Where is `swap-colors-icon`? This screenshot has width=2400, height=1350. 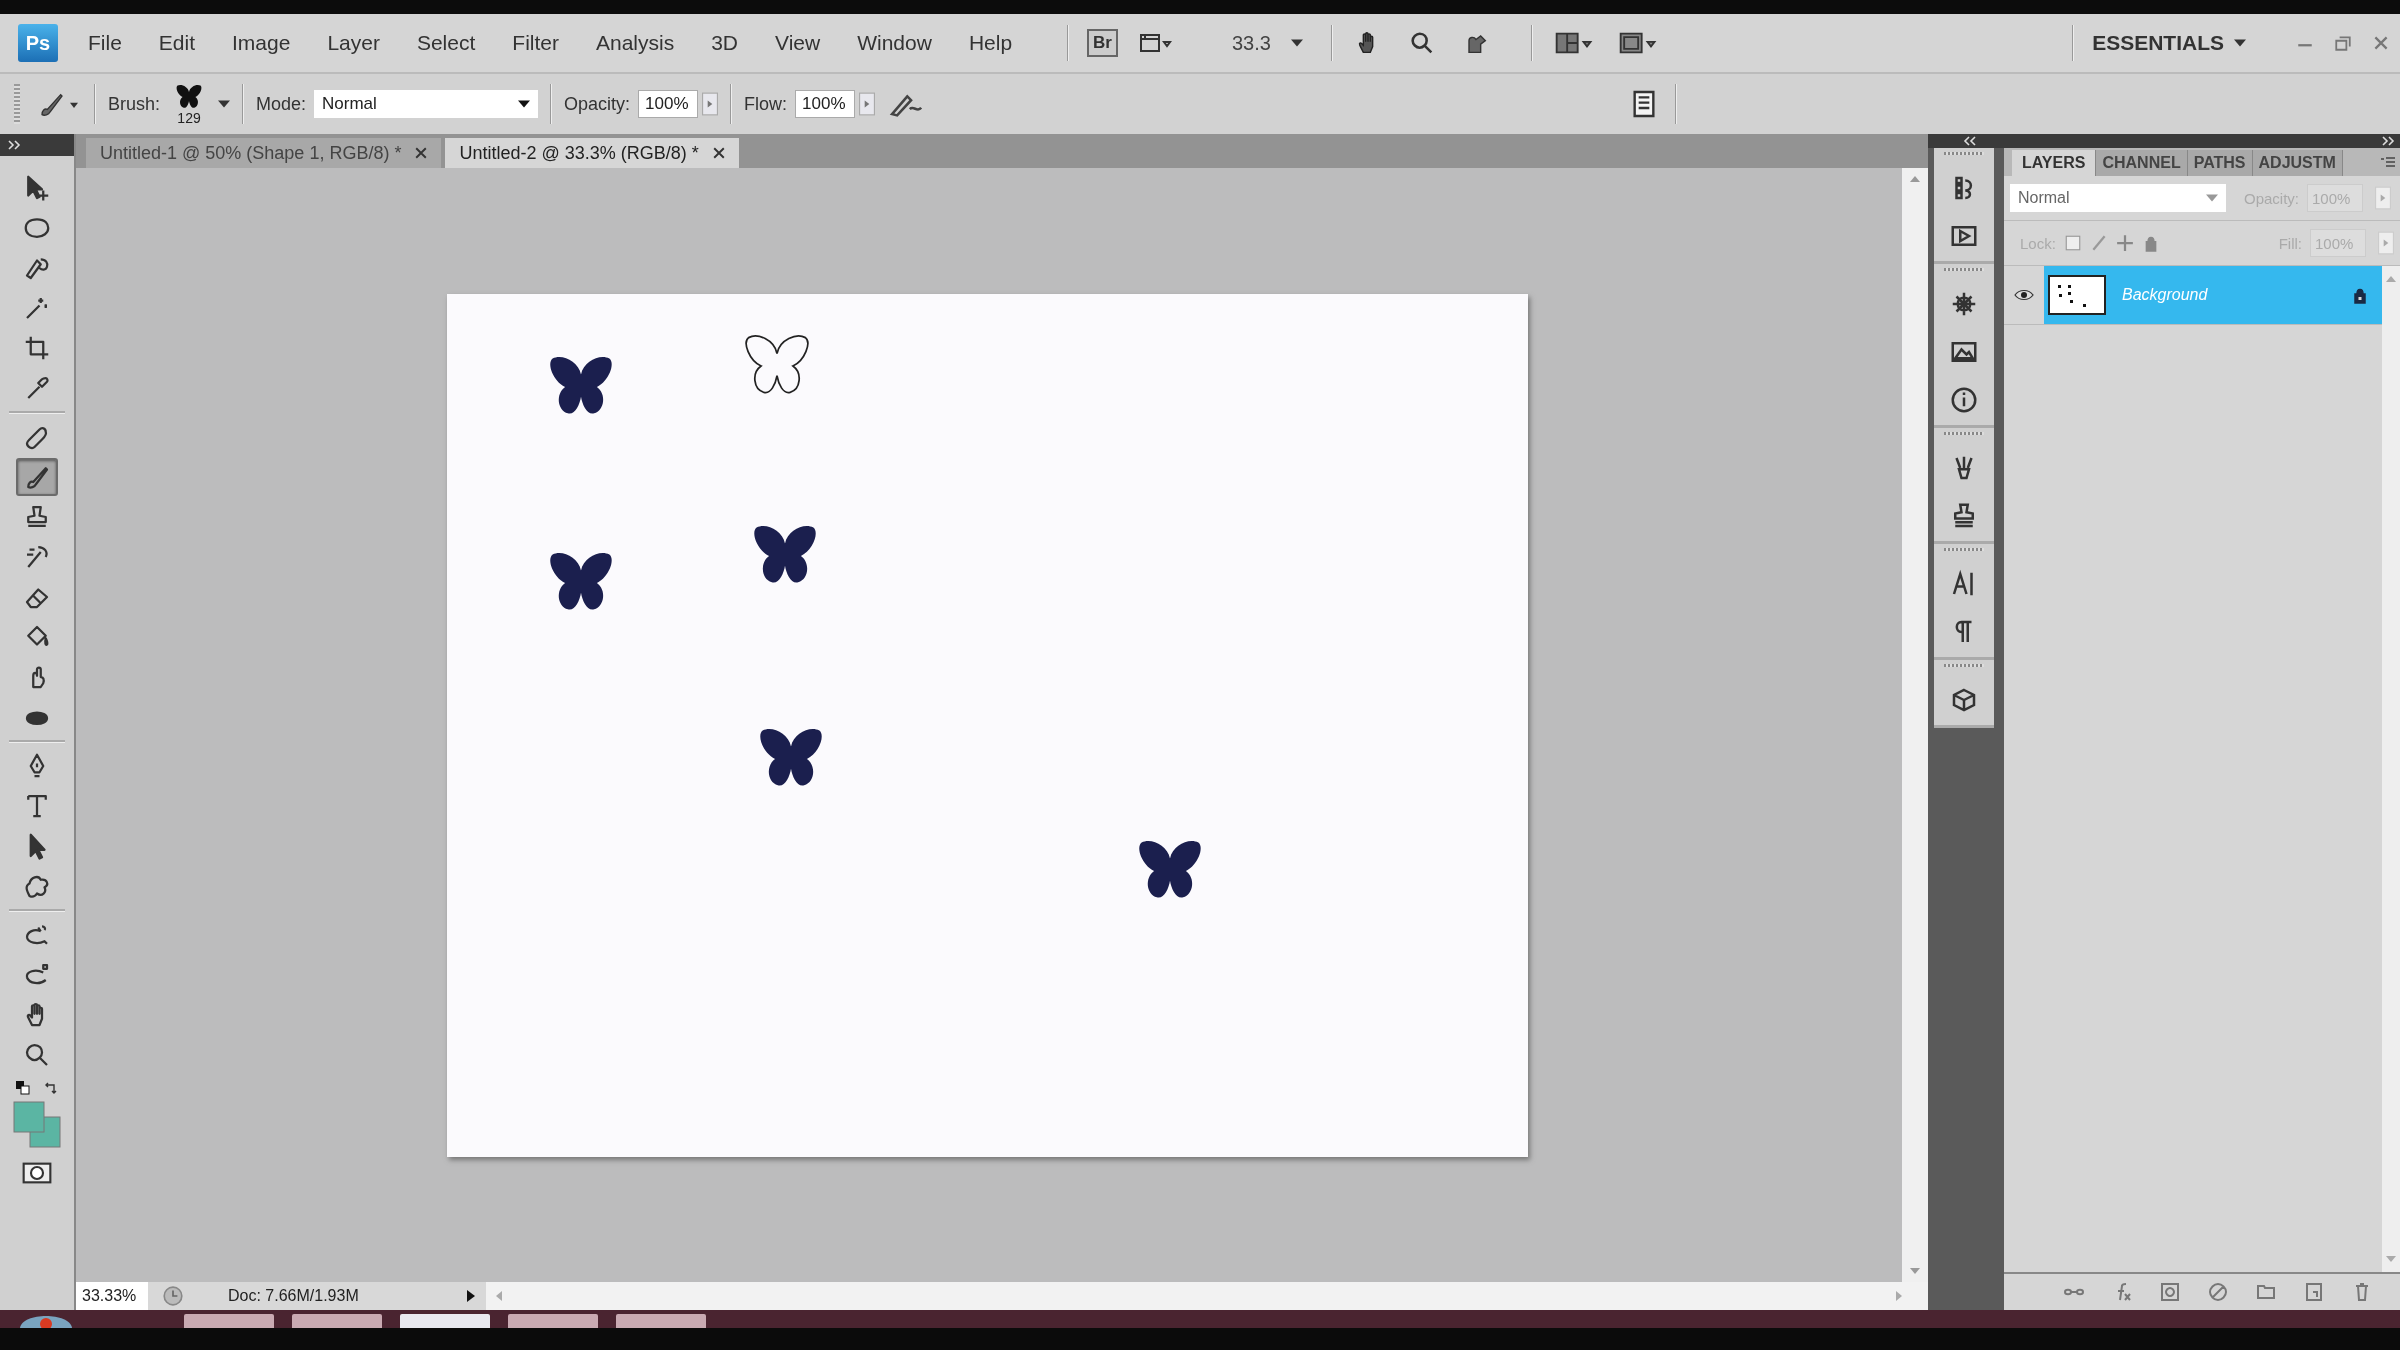
swap-colors-icon is located at coordinates (51, 1088).